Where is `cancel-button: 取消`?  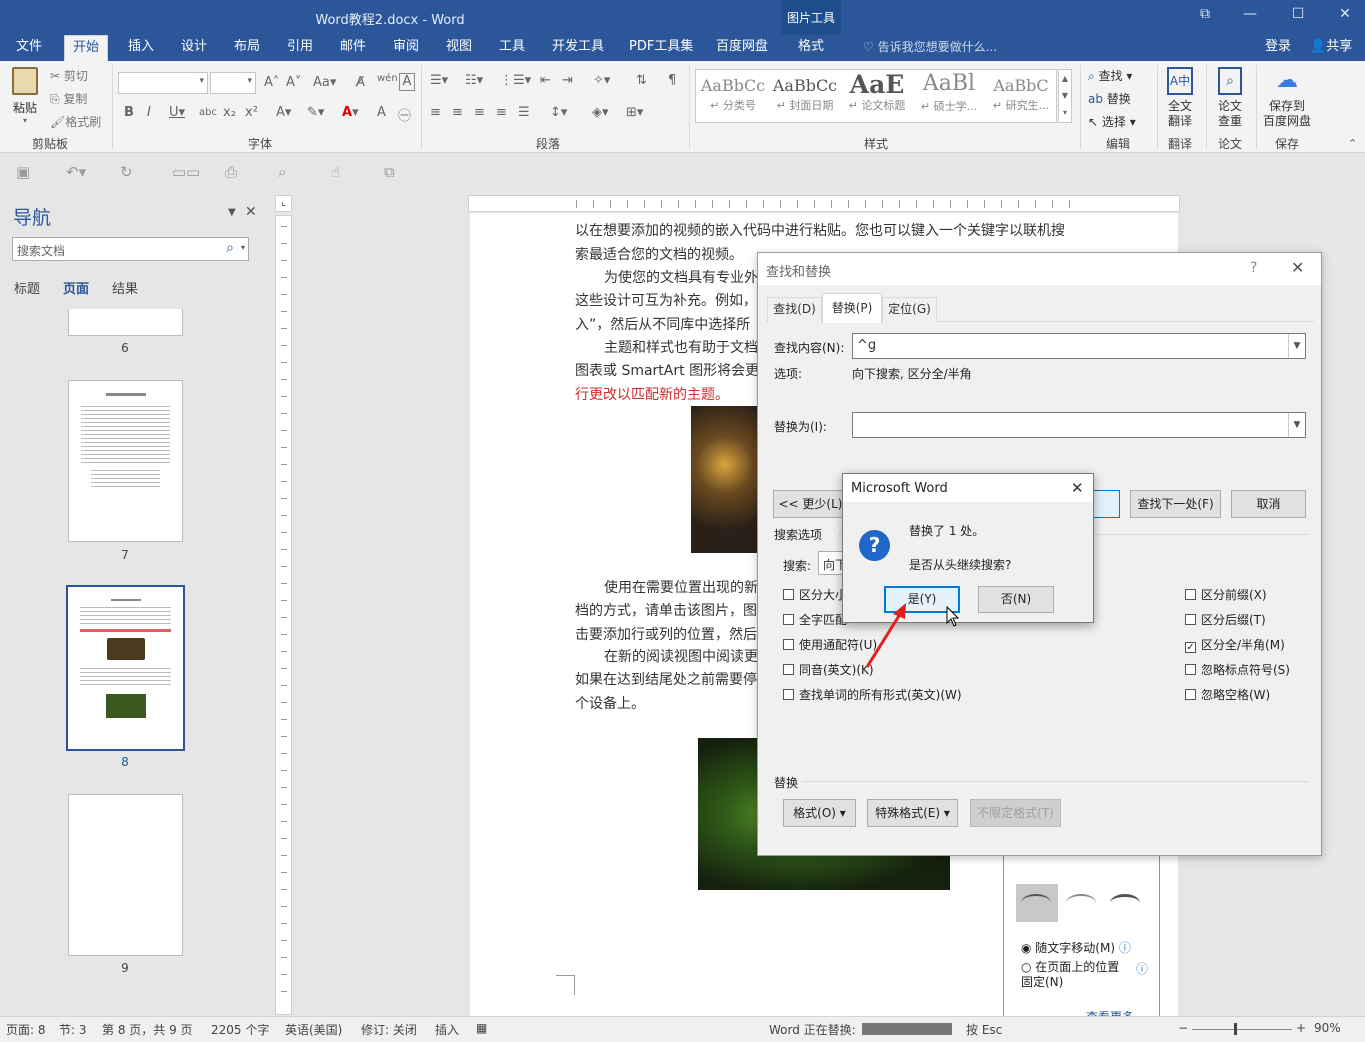
cancel-button: 取消 is located at coordinates (1268, 504).